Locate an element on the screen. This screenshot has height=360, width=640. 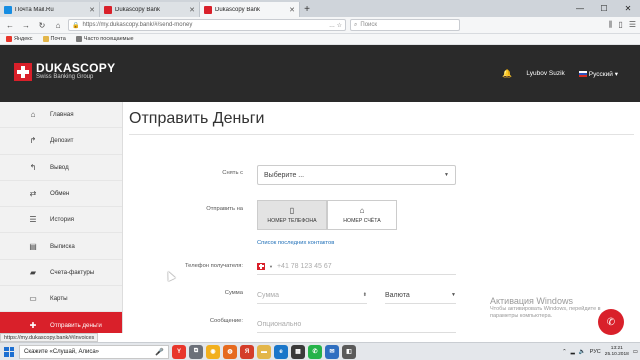
library-icon: ⫼ is located at coordinates (611, 25).